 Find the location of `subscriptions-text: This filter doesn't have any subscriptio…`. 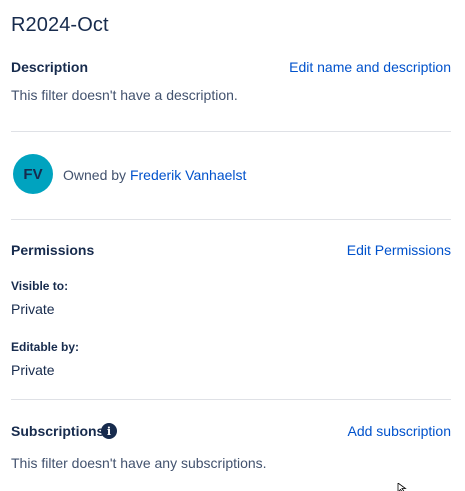

subscriptions-text: This filter doesn't have any subscriptio… is located at coordinates (139, 463).